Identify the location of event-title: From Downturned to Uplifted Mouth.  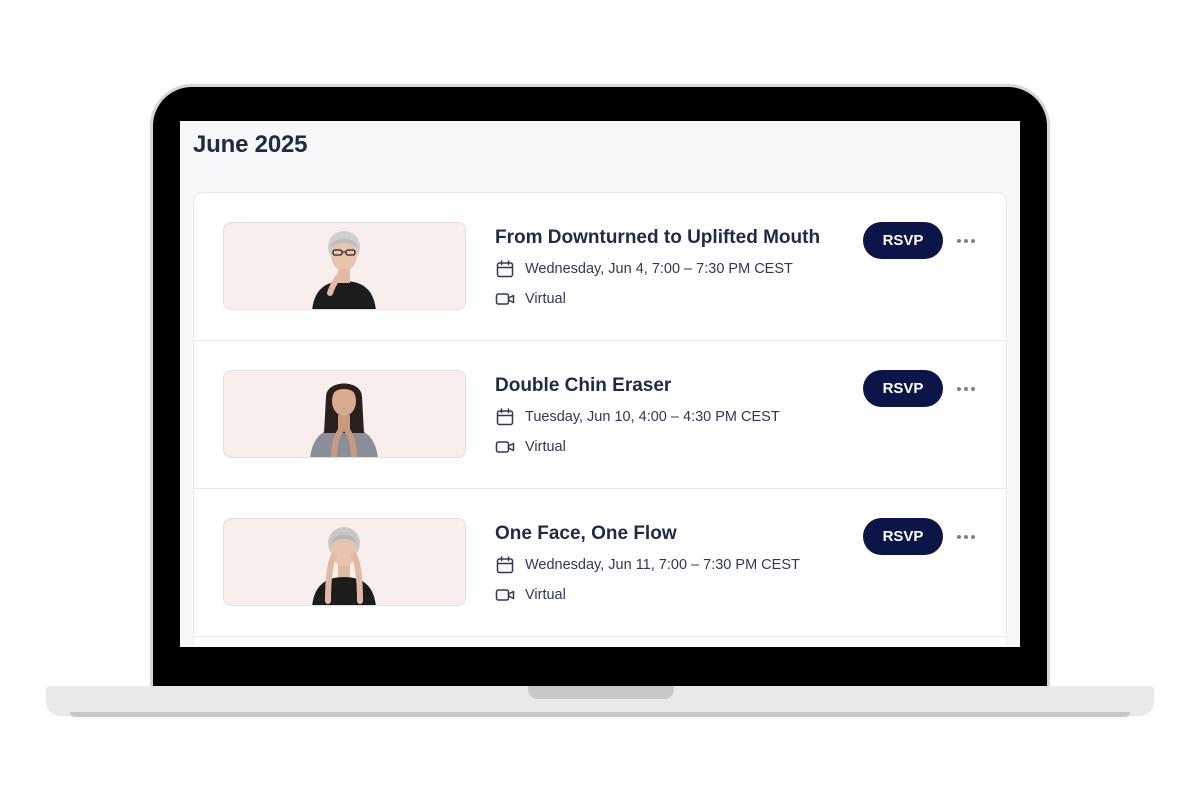
(657, 238).